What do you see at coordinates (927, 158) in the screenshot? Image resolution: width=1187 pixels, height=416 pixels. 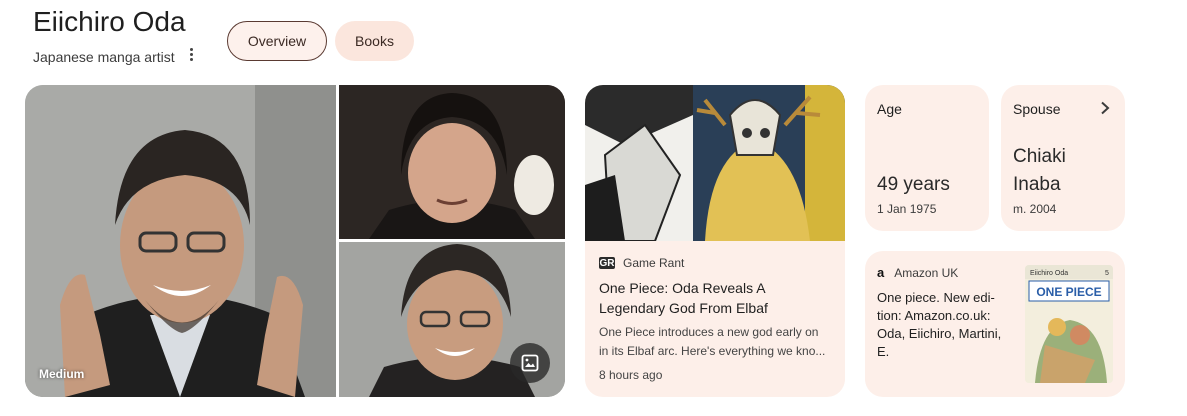 I see `age-card: Age 49 years 1 Jan 1975` at bounding box center [927, 158].